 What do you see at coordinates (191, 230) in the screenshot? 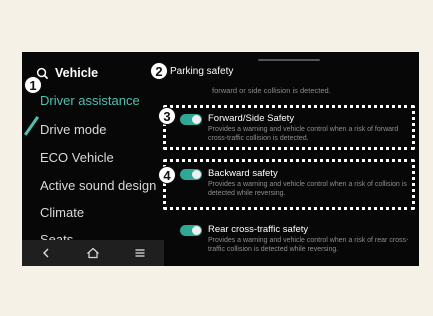
I see `rear-cross-traffic-safety-toggle` at bounding box center [191, 230].